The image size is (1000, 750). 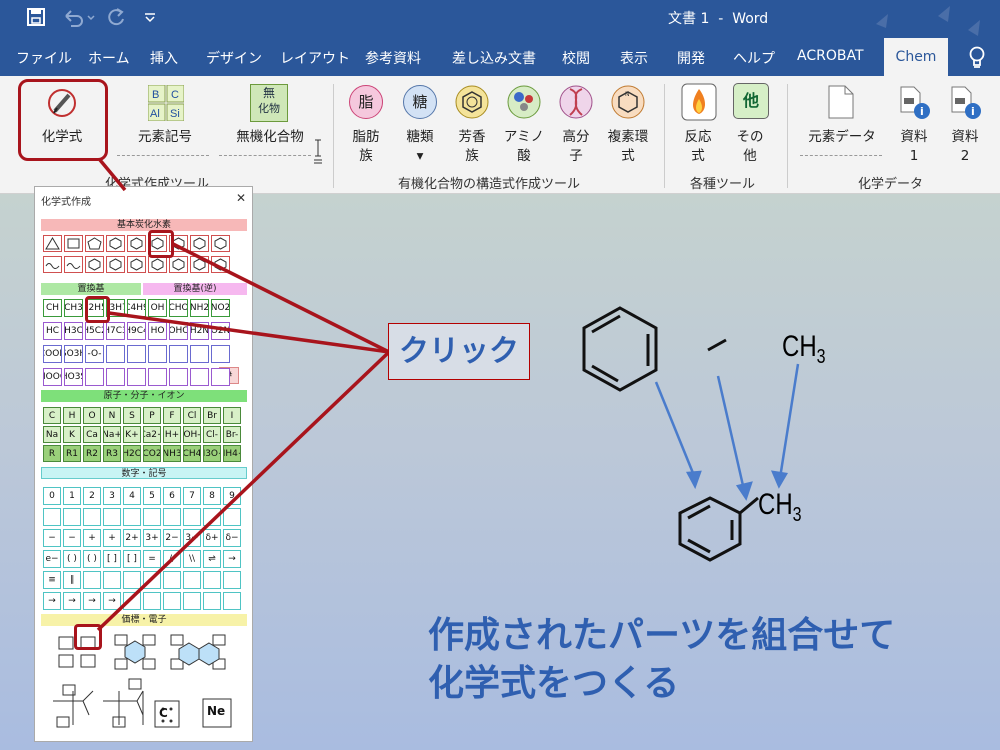 I want to click on atom-button: Br, so click(x=212, y=415).